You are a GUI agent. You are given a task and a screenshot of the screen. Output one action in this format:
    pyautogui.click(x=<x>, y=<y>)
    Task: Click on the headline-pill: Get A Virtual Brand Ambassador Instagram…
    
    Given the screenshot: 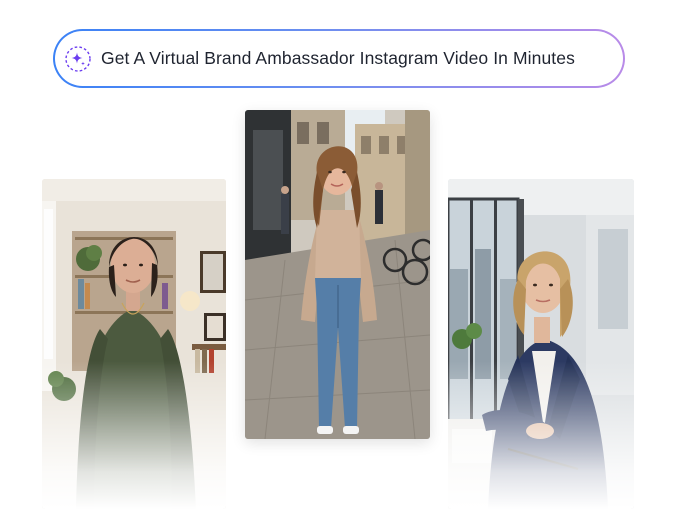 What is the action you would take?
    pyautogui.click(x=339, y=58)
    